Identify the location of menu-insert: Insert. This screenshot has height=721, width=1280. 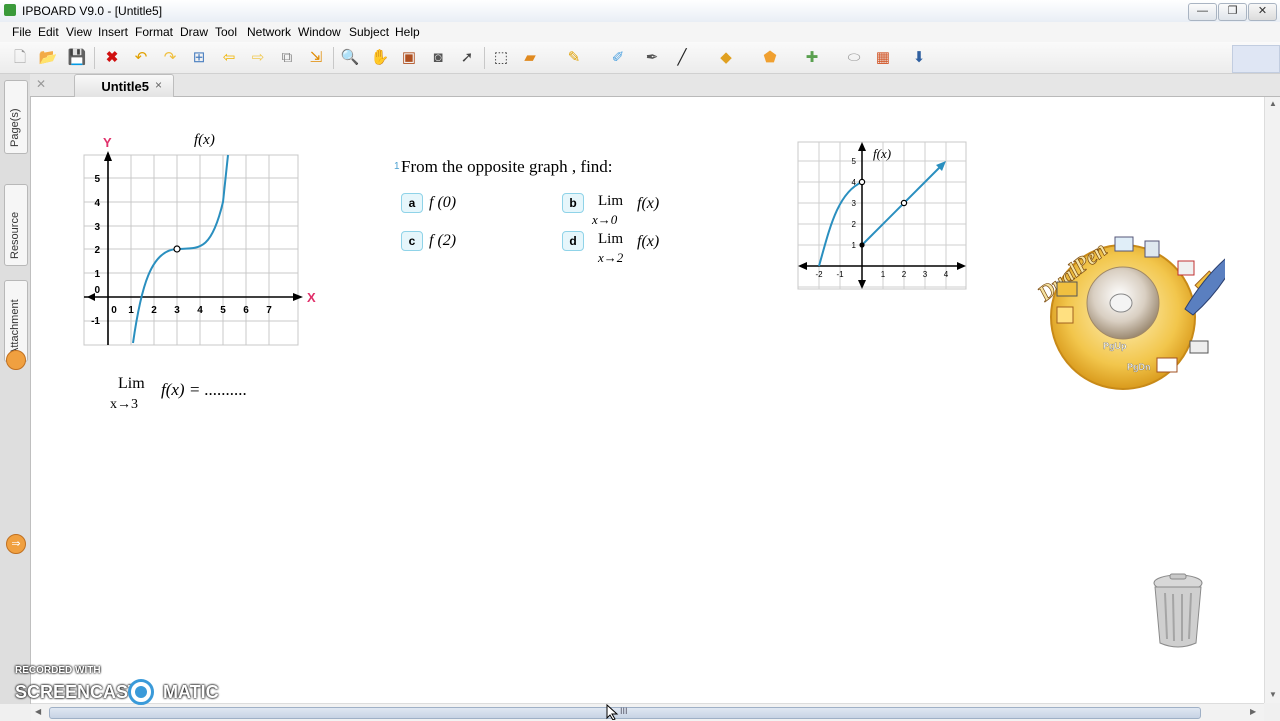
(113, 32).